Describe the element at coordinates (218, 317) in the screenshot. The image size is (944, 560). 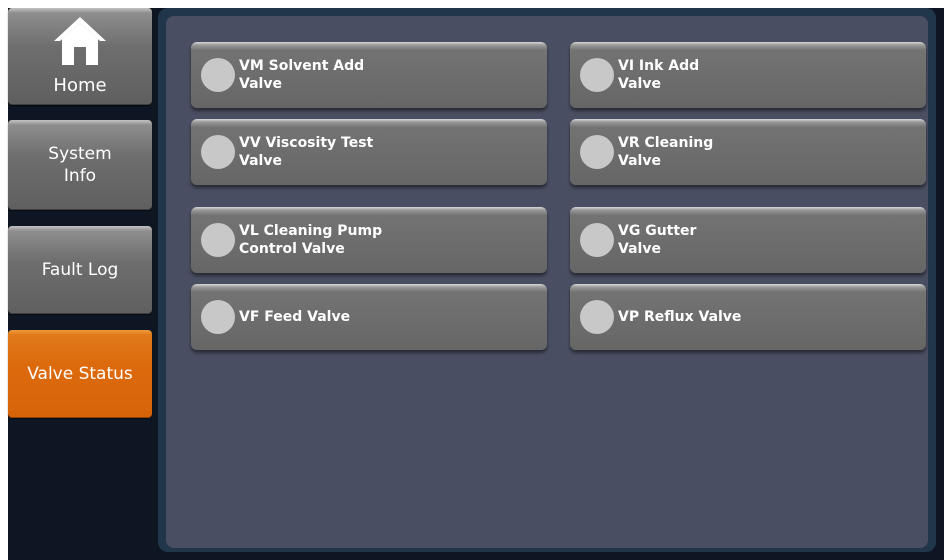
I see `valve-indicator-vf` at that location.